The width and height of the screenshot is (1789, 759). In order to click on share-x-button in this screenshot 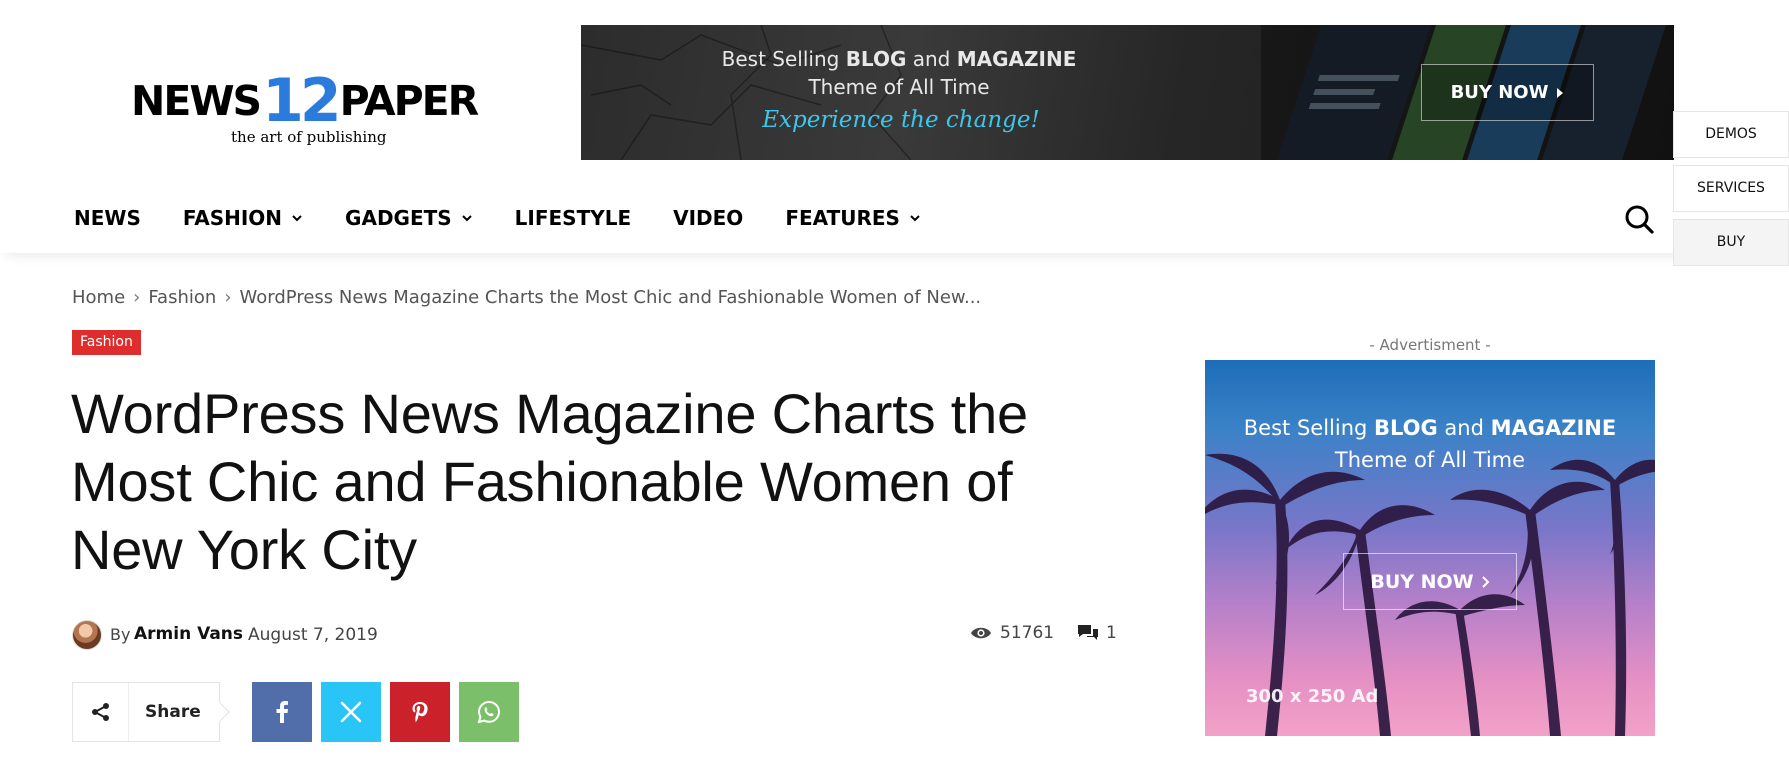, I will do `click(351, 712)`.